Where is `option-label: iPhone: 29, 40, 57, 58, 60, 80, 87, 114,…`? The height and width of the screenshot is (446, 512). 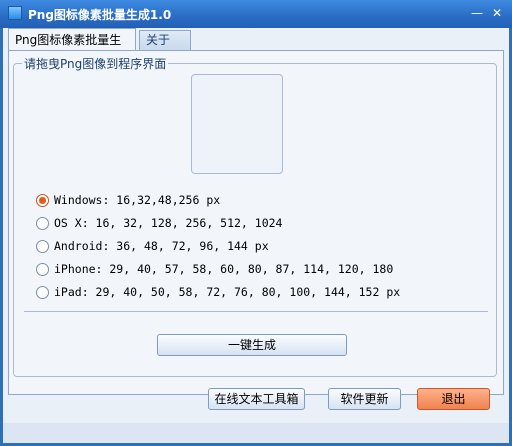
option-label: iPhone: 29, 40, 57, 58, 60, 80, 87, 114,… is located at coordinates (224, 269).